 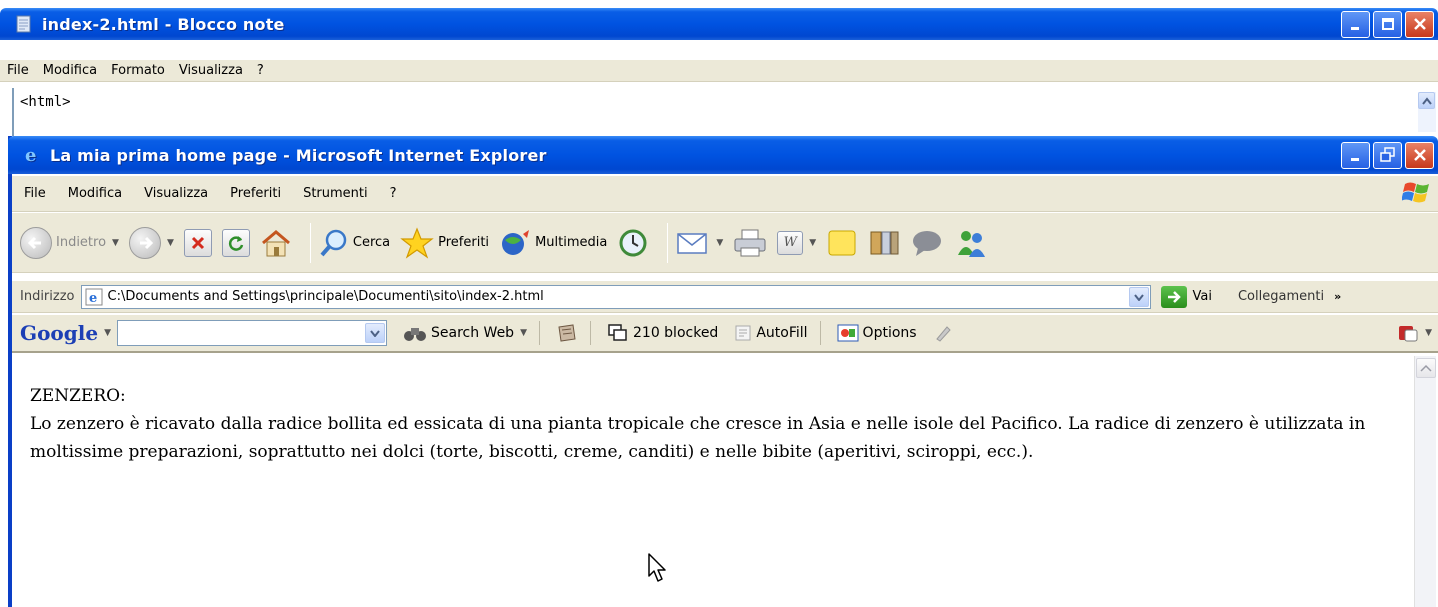 What do you see at coordinates (1355, 24) in the screenshot?
I see `notepad-minimize-button` at bounding box center [1355, 24].